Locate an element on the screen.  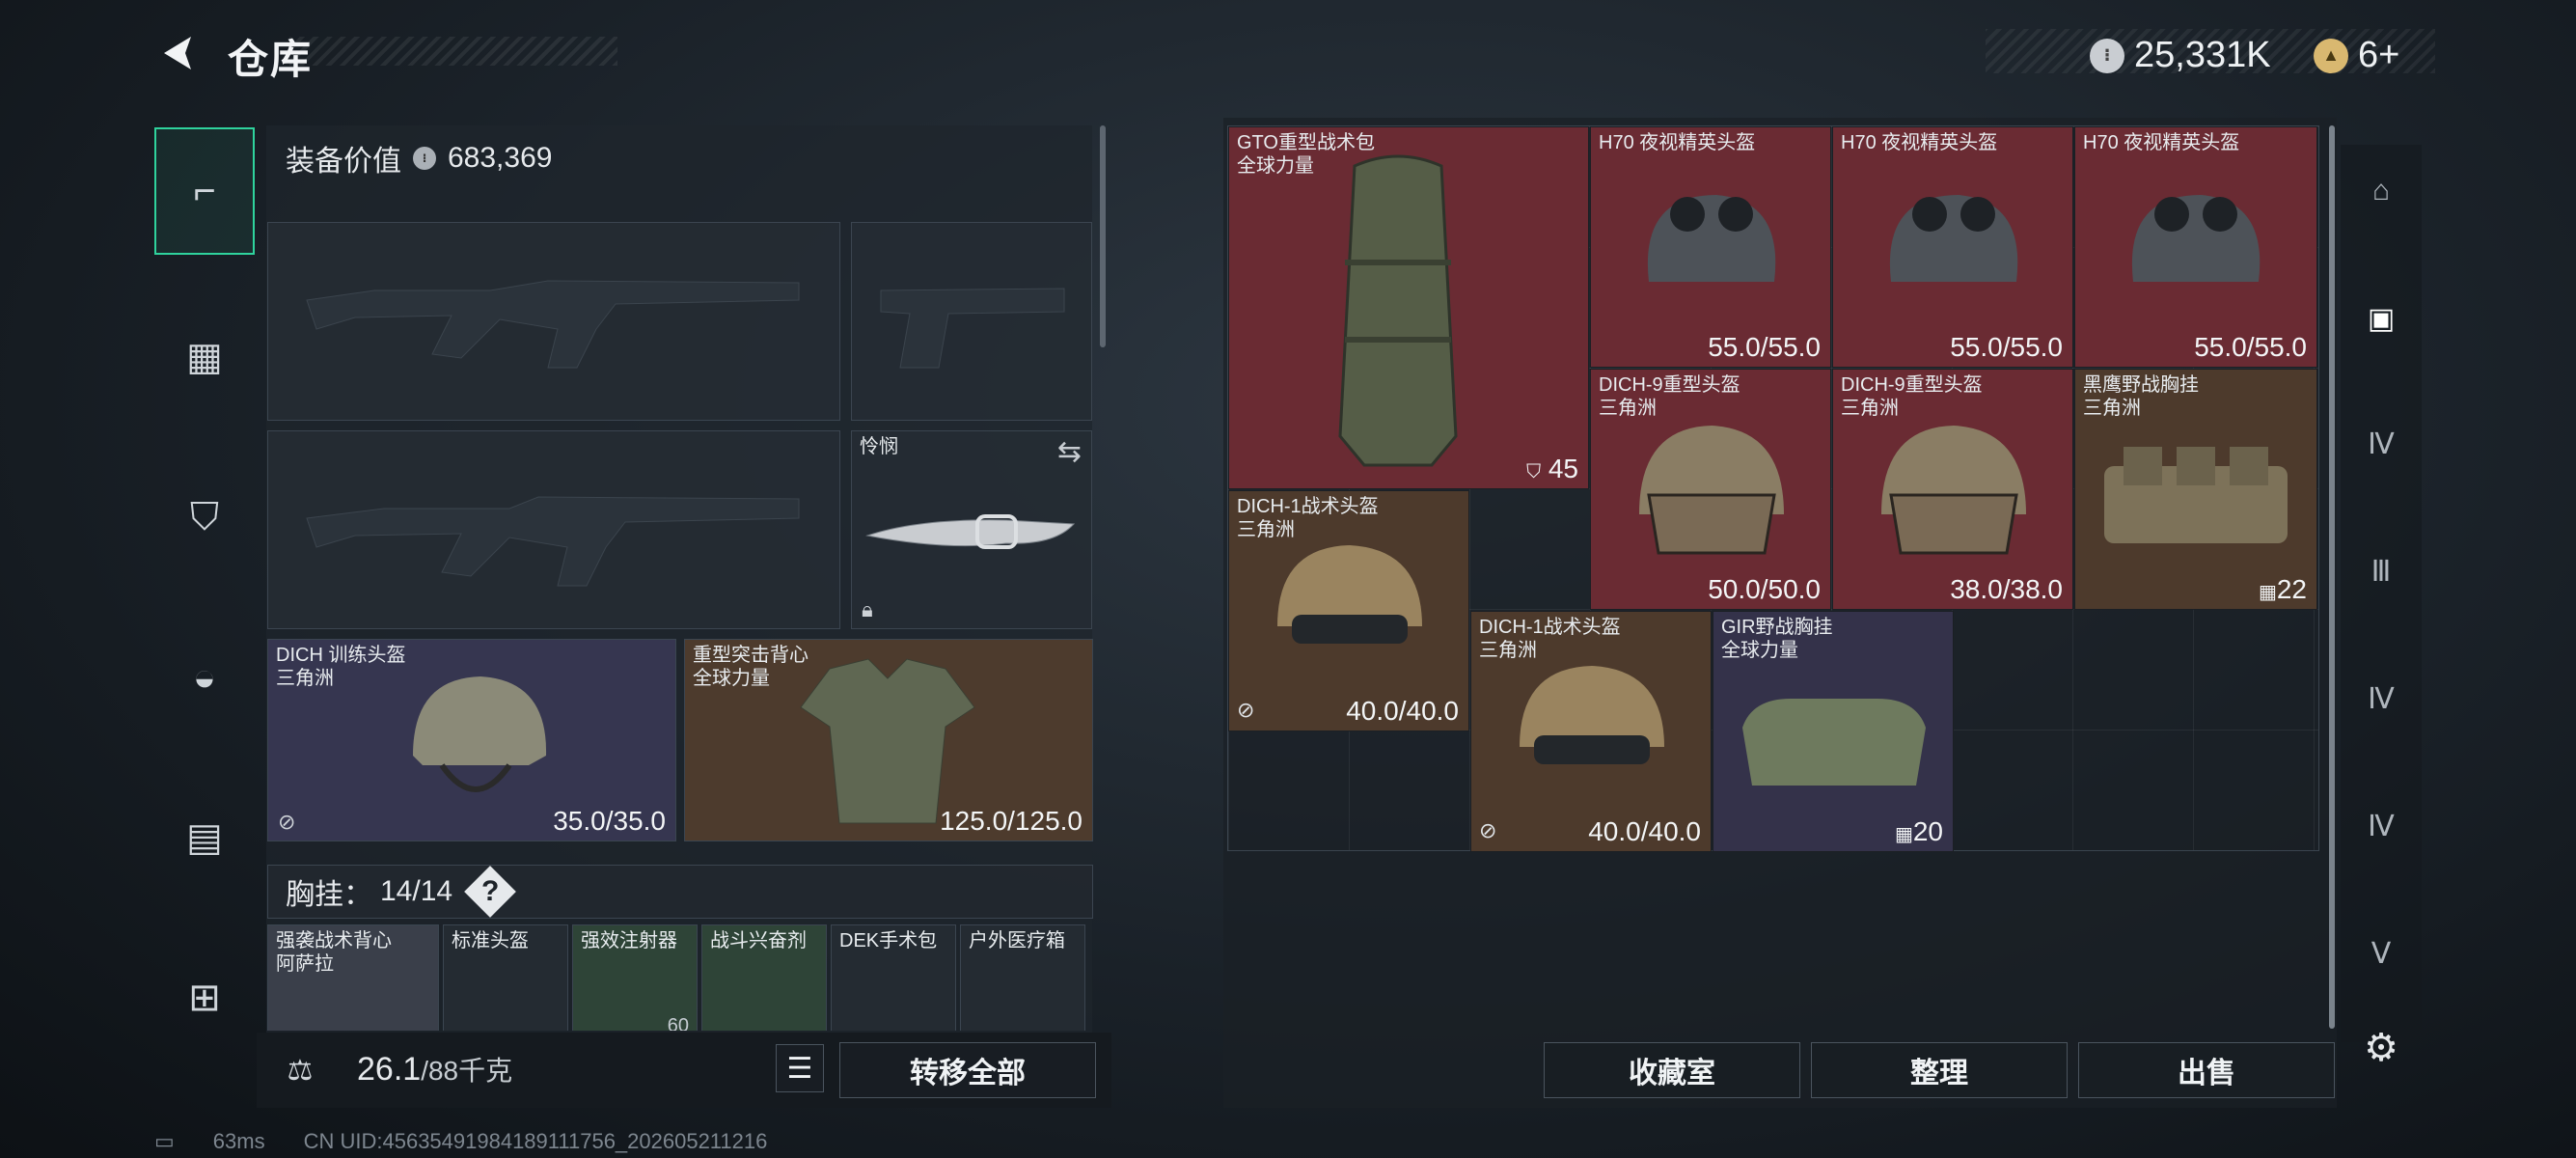
item-sub: 全球力量 is located at coordinates (1760, 650).